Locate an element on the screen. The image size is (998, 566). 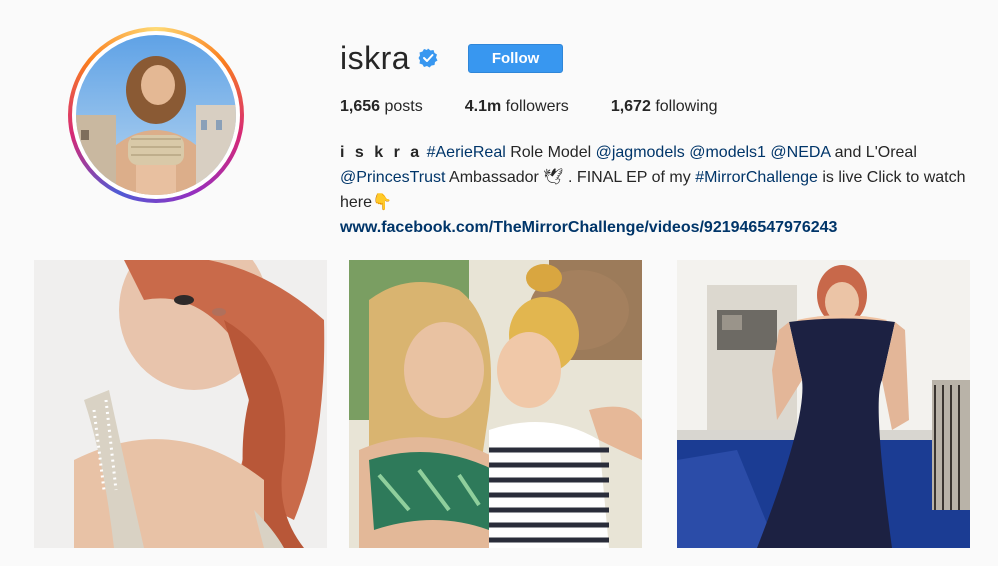
mention-princestrust: @PrincesTrust is located at coordinates (392, 177).